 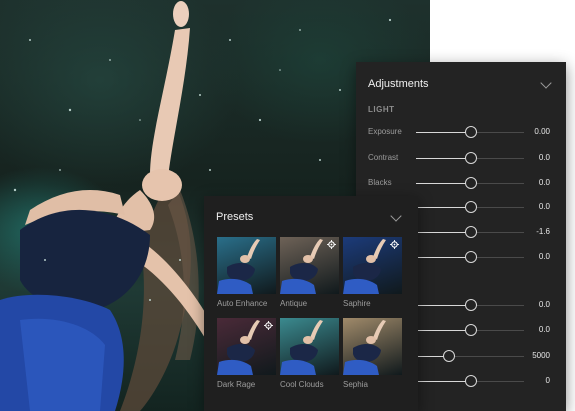 I want to click on adjustment-row: Exposure 0.00, so click(x=461, y=132).